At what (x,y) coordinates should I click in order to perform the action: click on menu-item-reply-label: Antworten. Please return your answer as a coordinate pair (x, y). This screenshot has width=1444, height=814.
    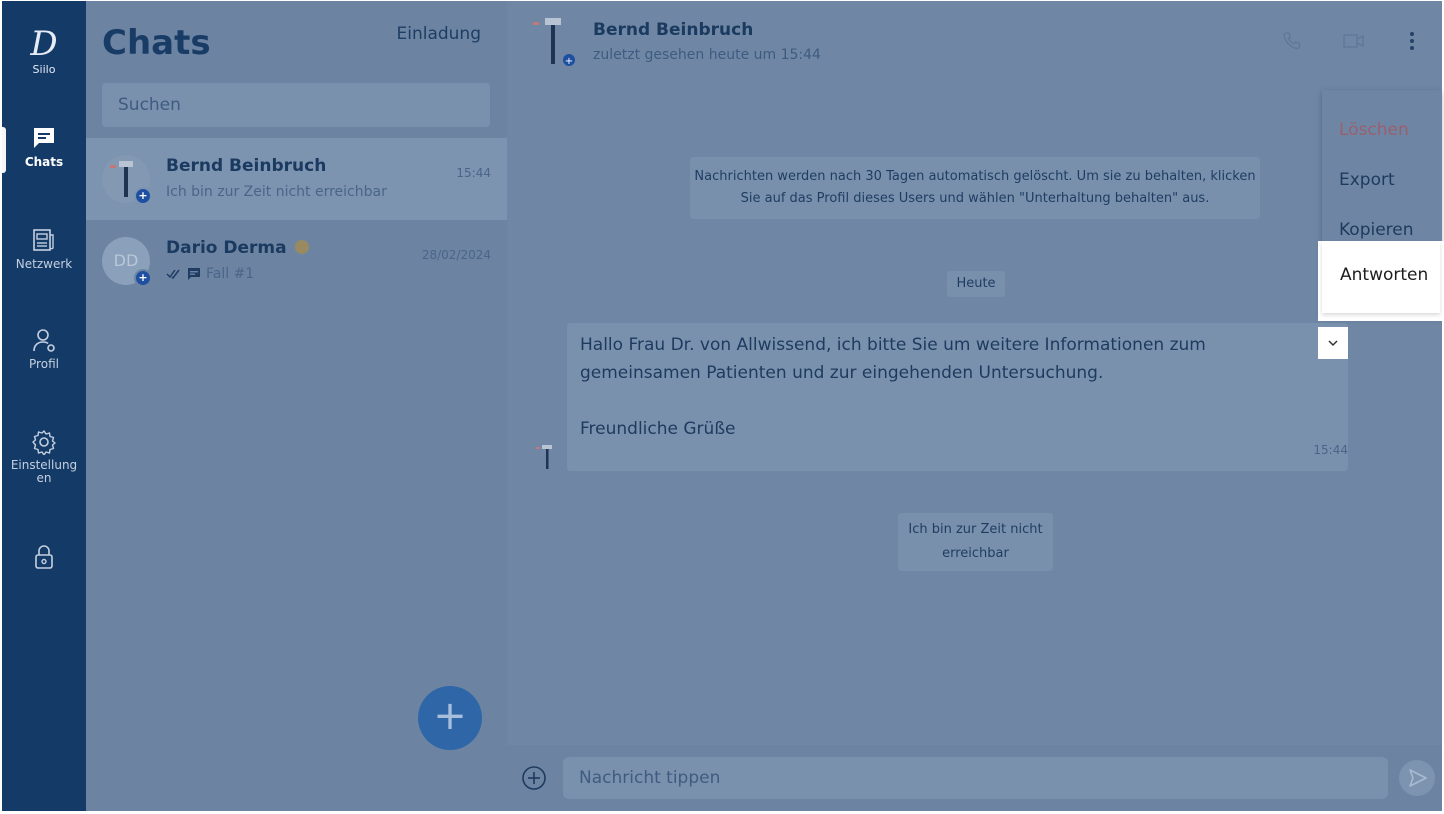
    Looking at the image, I should click on (1384, 275).